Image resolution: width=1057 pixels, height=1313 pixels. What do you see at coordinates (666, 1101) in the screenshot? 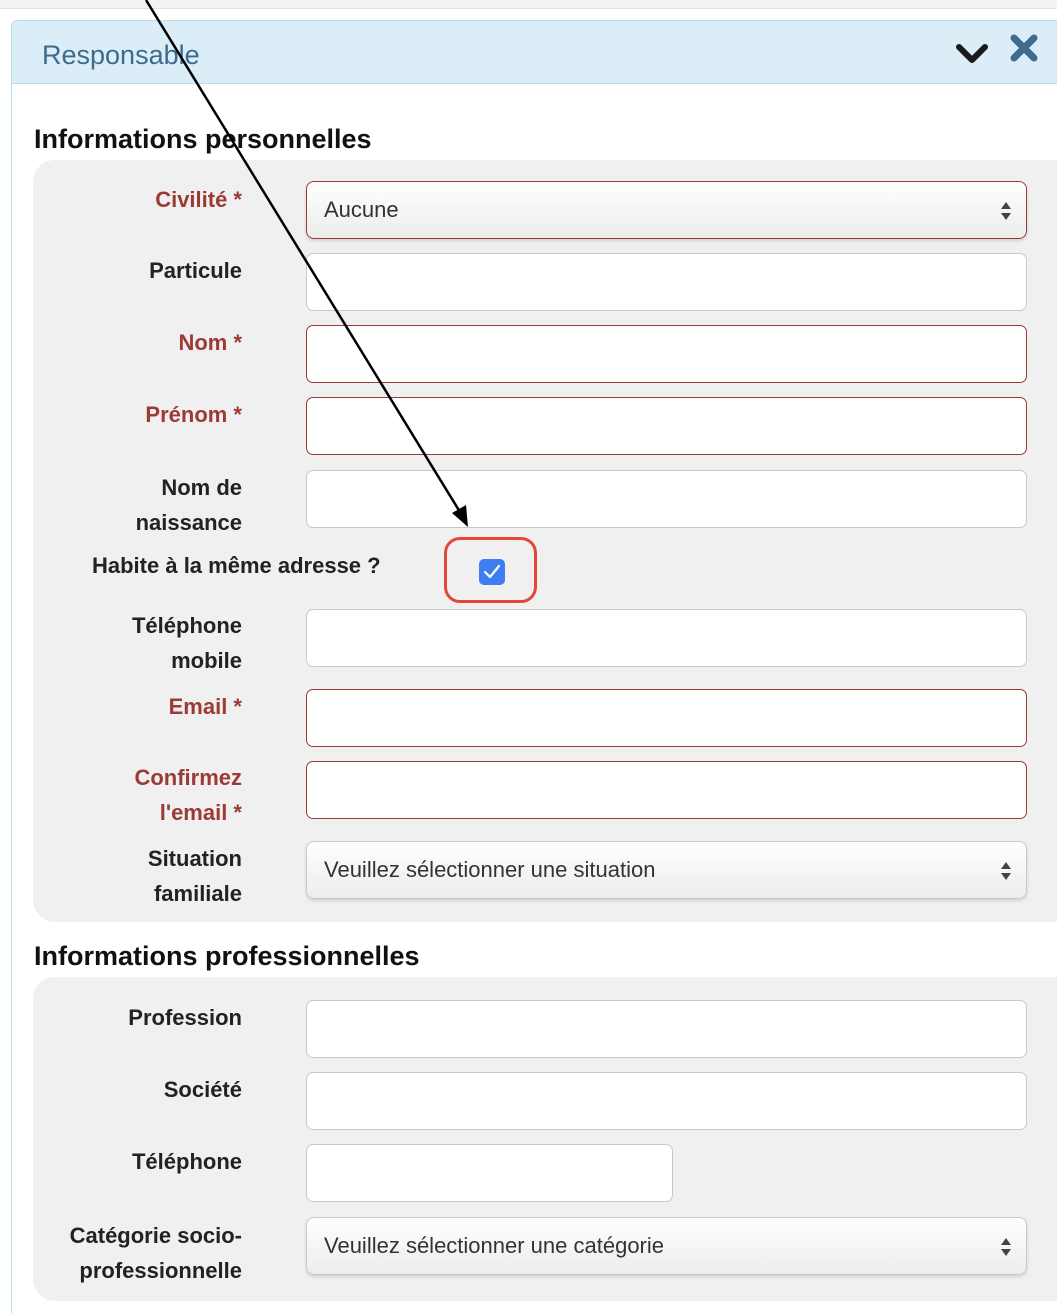
I see `societe-input` at bounding box center [666, 1101].